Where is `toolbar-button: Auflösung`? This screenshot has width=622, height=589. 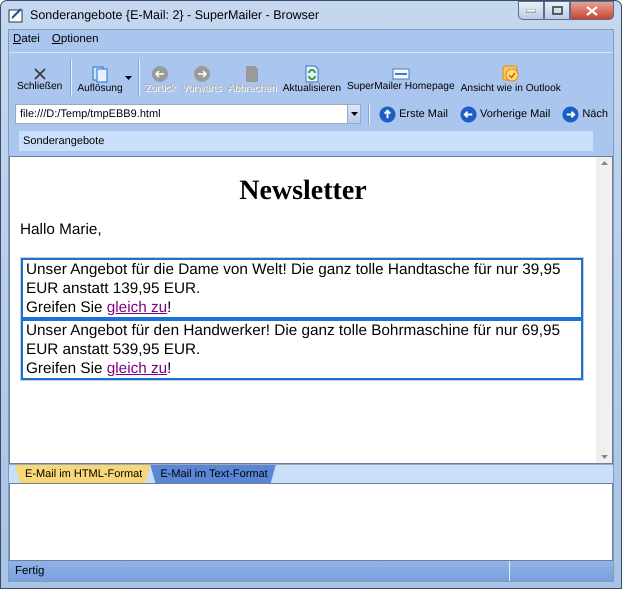 toolbar-button: Auflösung is located at coordinates (100, 78).